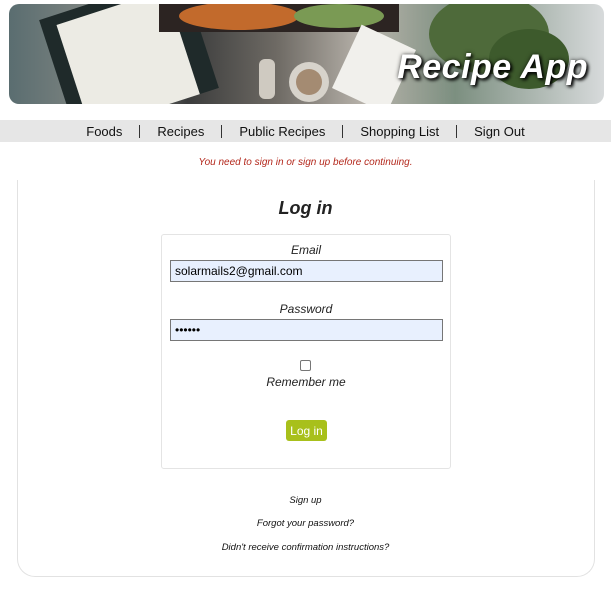 Image resolution: width=611 pixels, height=599 pixels. I want to click on nav-sign-out: Sign Out, so click(499, 131).